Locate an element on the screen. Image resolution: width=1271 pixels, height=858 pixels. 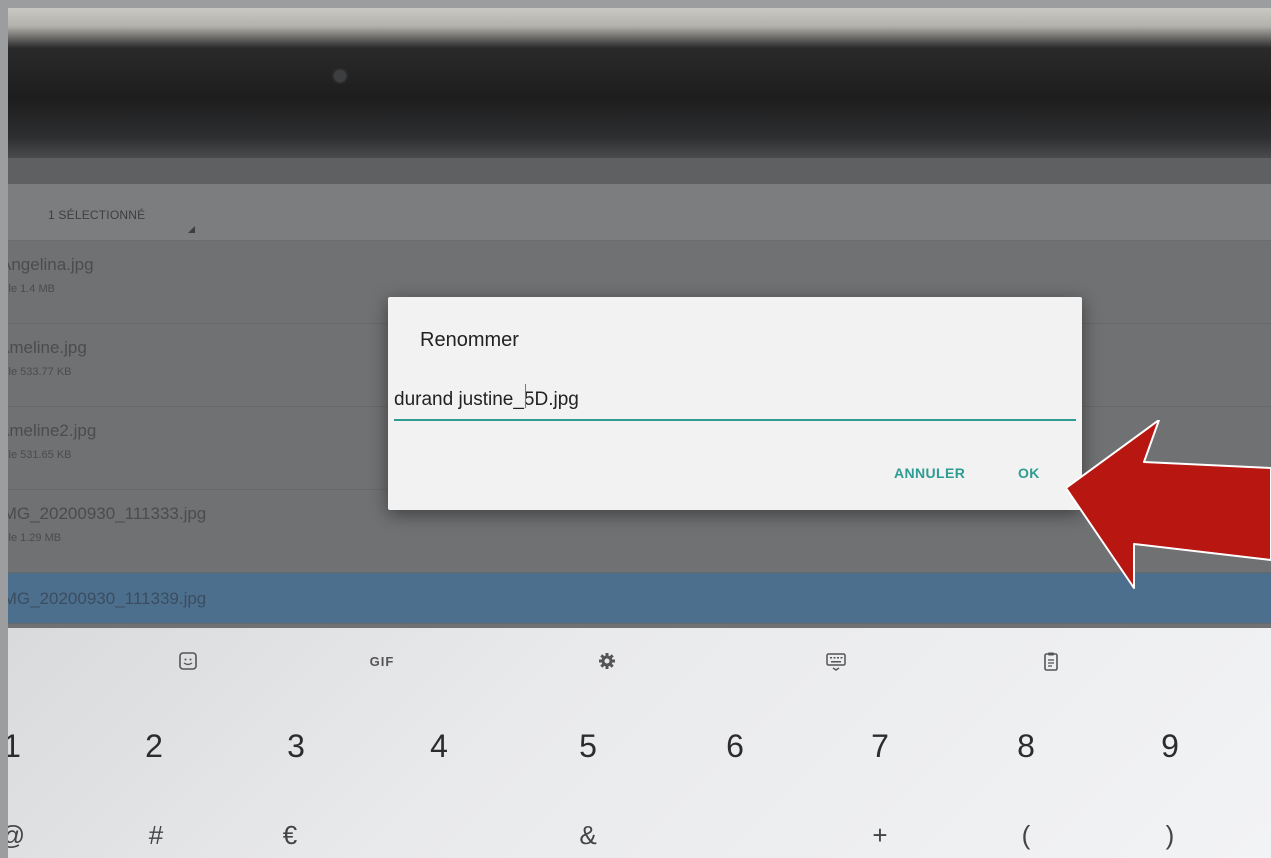
key-hash: # is located at coordinates (156, 835).